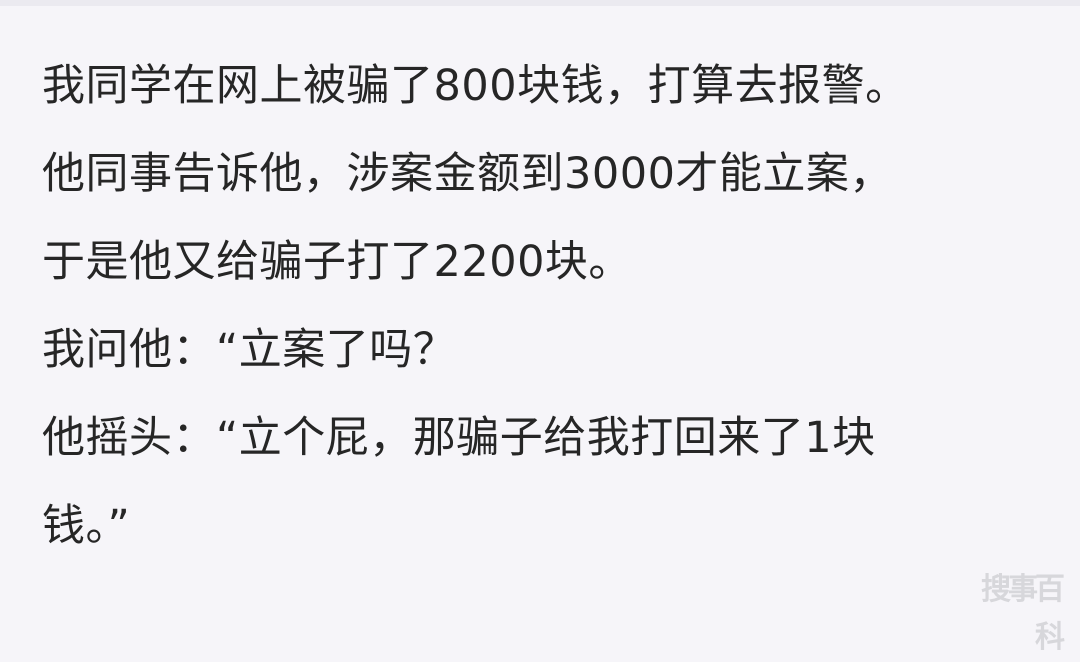 The height and width of the screenshot is (662, 1080). What do you see at coordinates (337, 262) in the screenshot?
I see `post-line-3: 于是他又给骗子打了2200块。` at bounding box center [337, 262].